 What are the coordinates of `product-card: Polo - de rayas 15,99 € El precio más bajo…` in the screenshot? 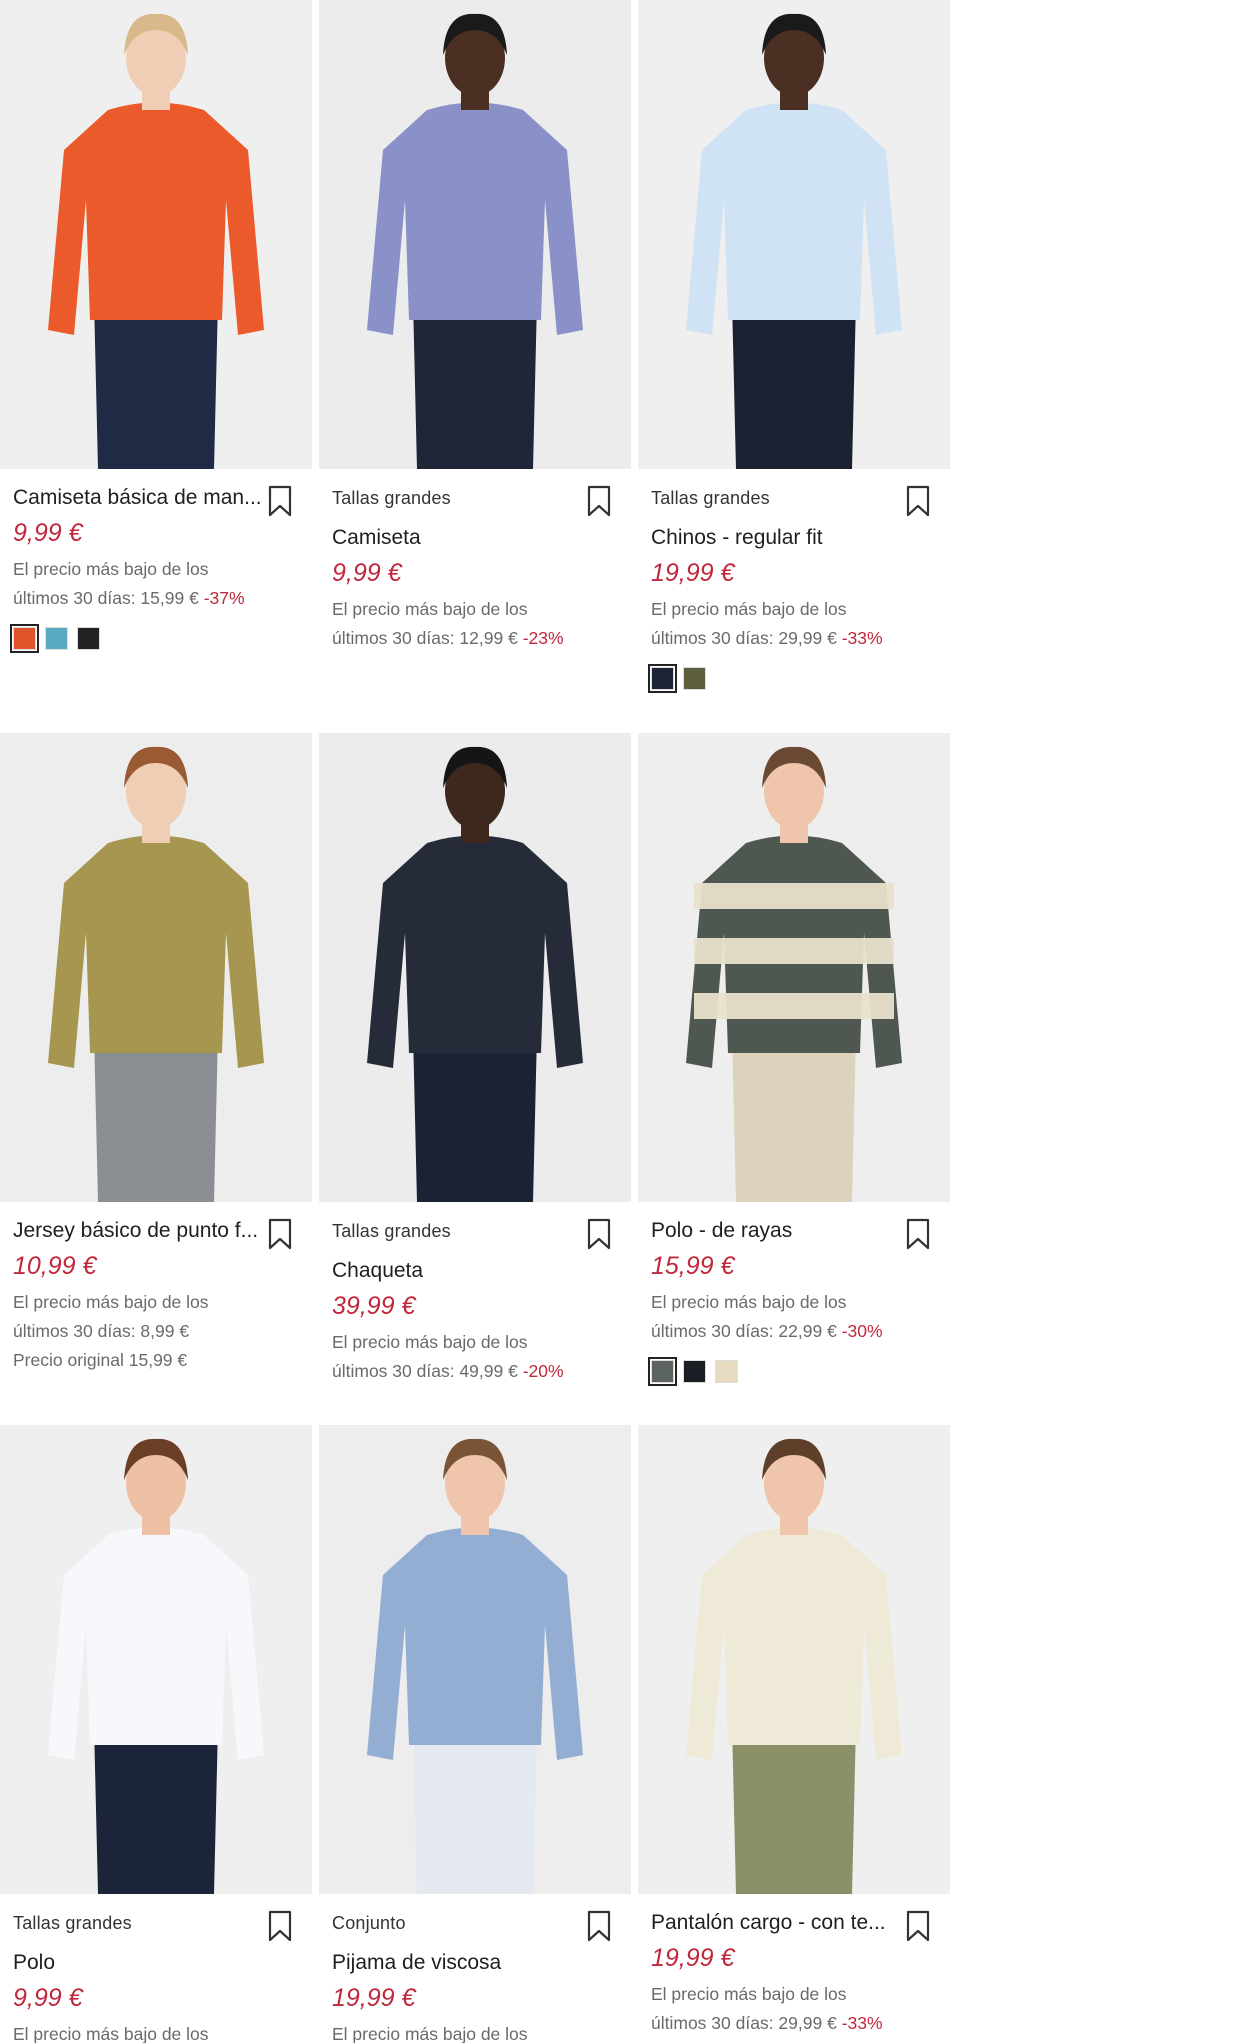 It's located at (794, 1083).